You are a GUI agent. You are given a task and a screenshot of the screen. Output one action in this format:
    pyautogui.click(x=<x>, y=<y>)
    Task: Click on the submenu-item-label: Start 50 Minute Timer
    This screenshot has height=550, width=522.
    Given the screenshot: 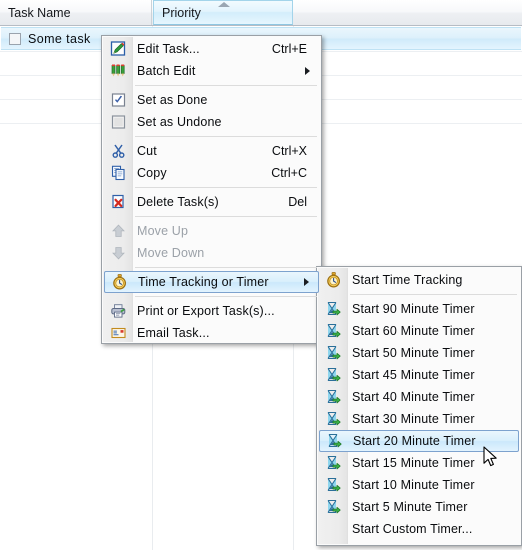 What is the action you would take?
    pyautogui.click(x=413, y=353)
    